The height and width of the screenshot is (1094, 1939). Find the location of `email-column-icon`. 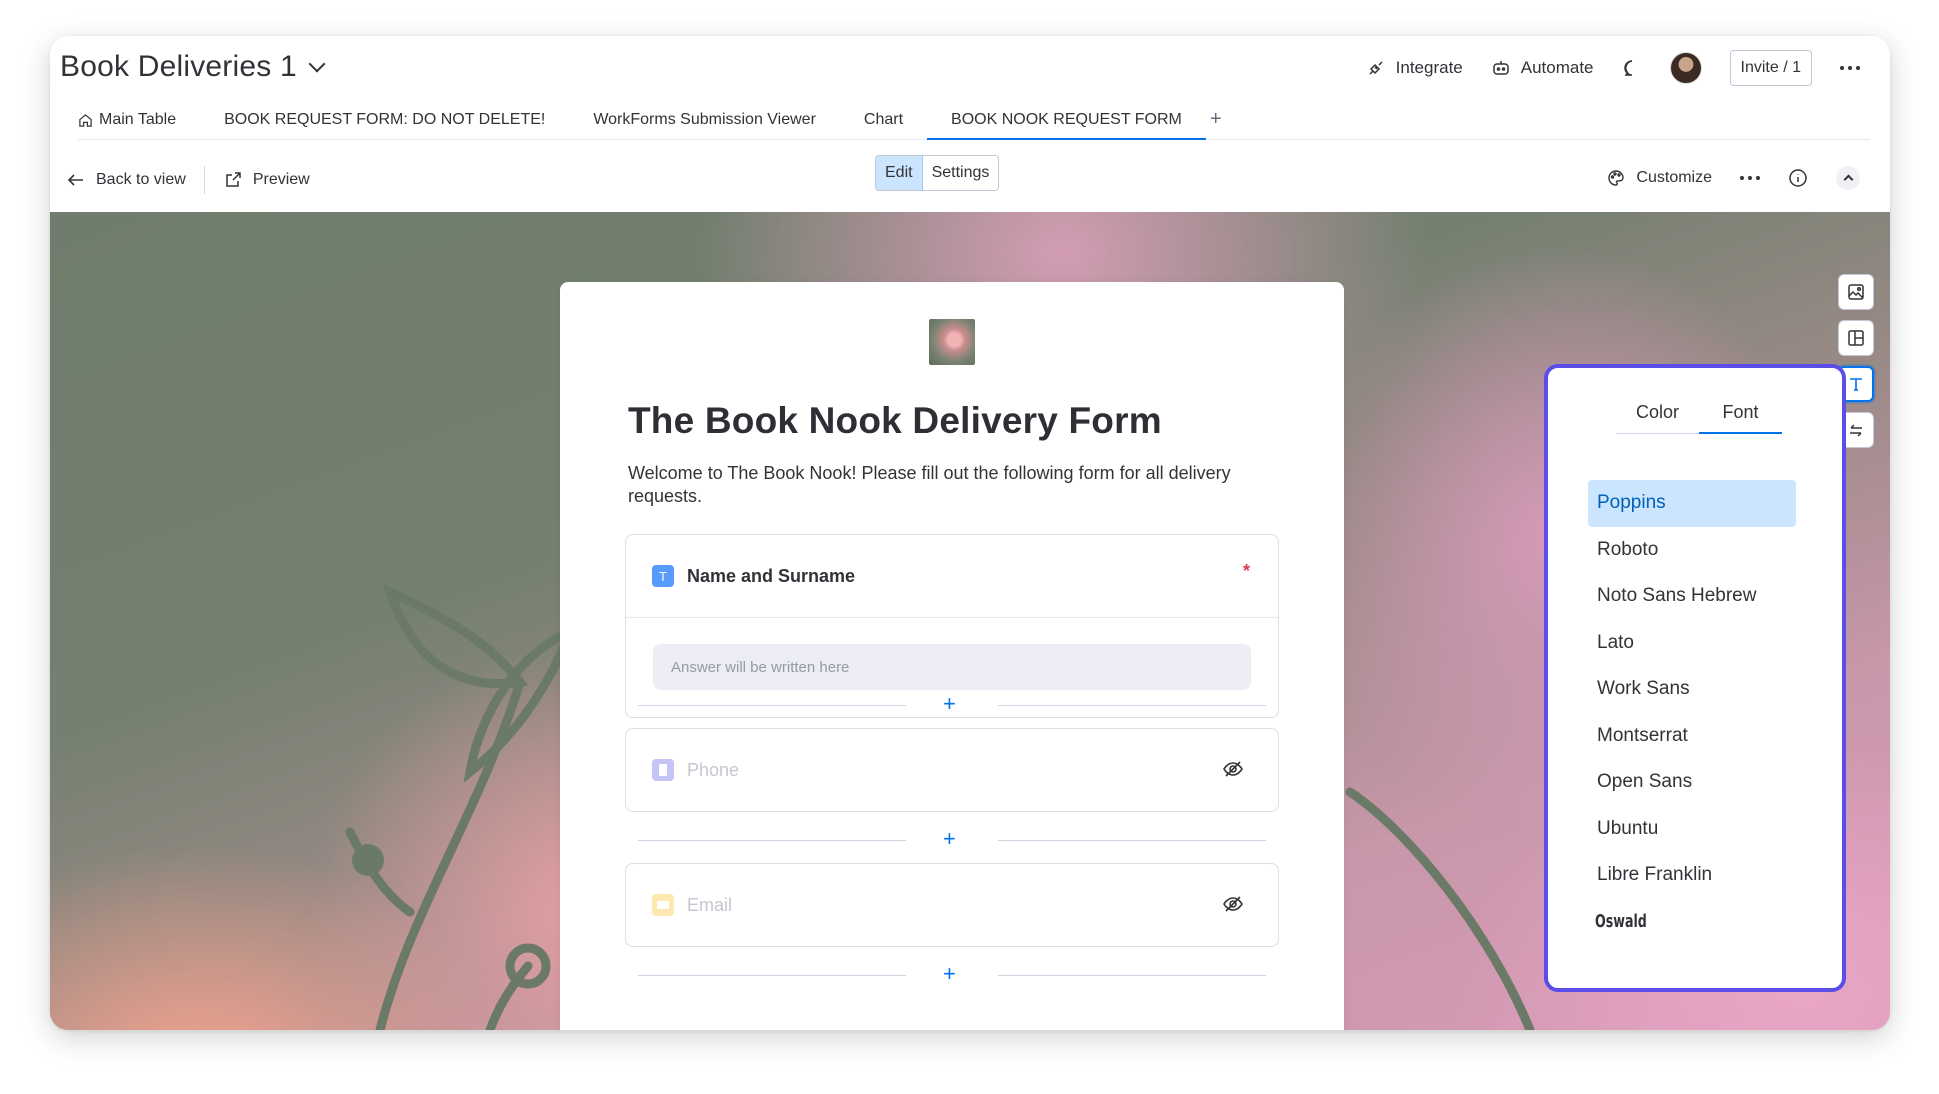

email-column-icon is located at coordinates (663, 905).